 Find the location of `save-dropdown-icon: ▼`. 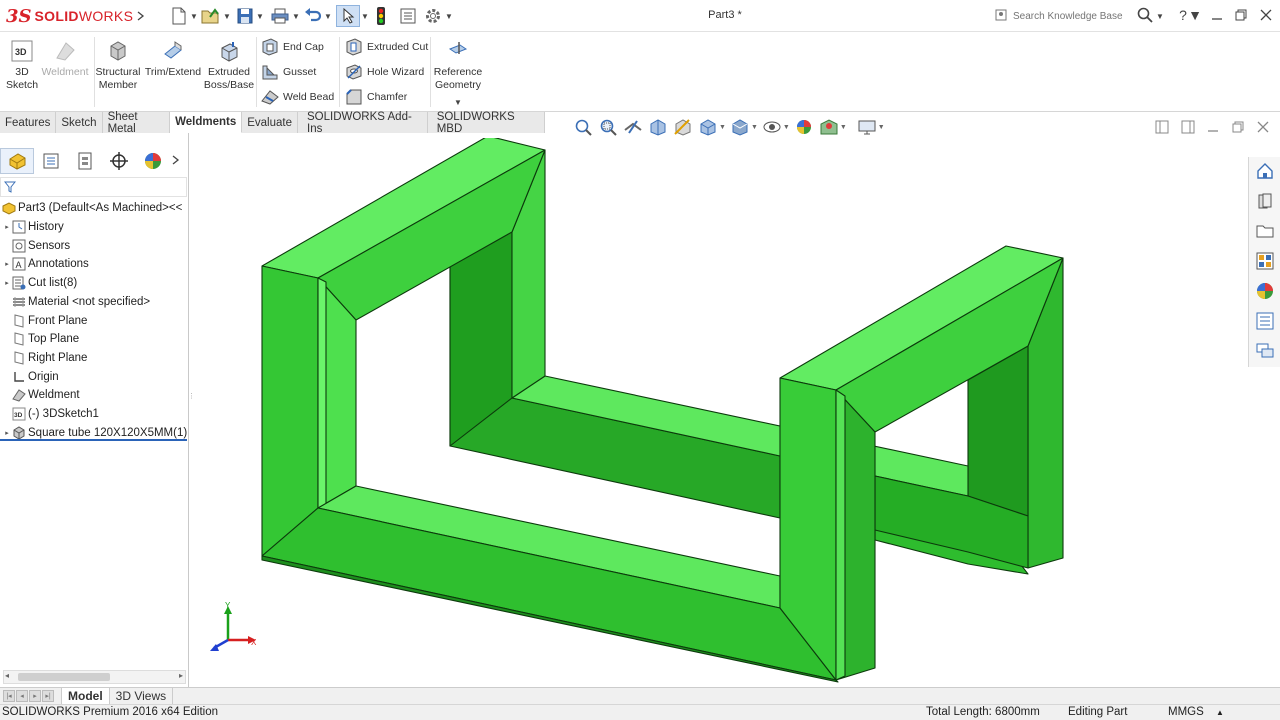

save-dropdown-icon: ▼ is located at coordinates (260, 16).